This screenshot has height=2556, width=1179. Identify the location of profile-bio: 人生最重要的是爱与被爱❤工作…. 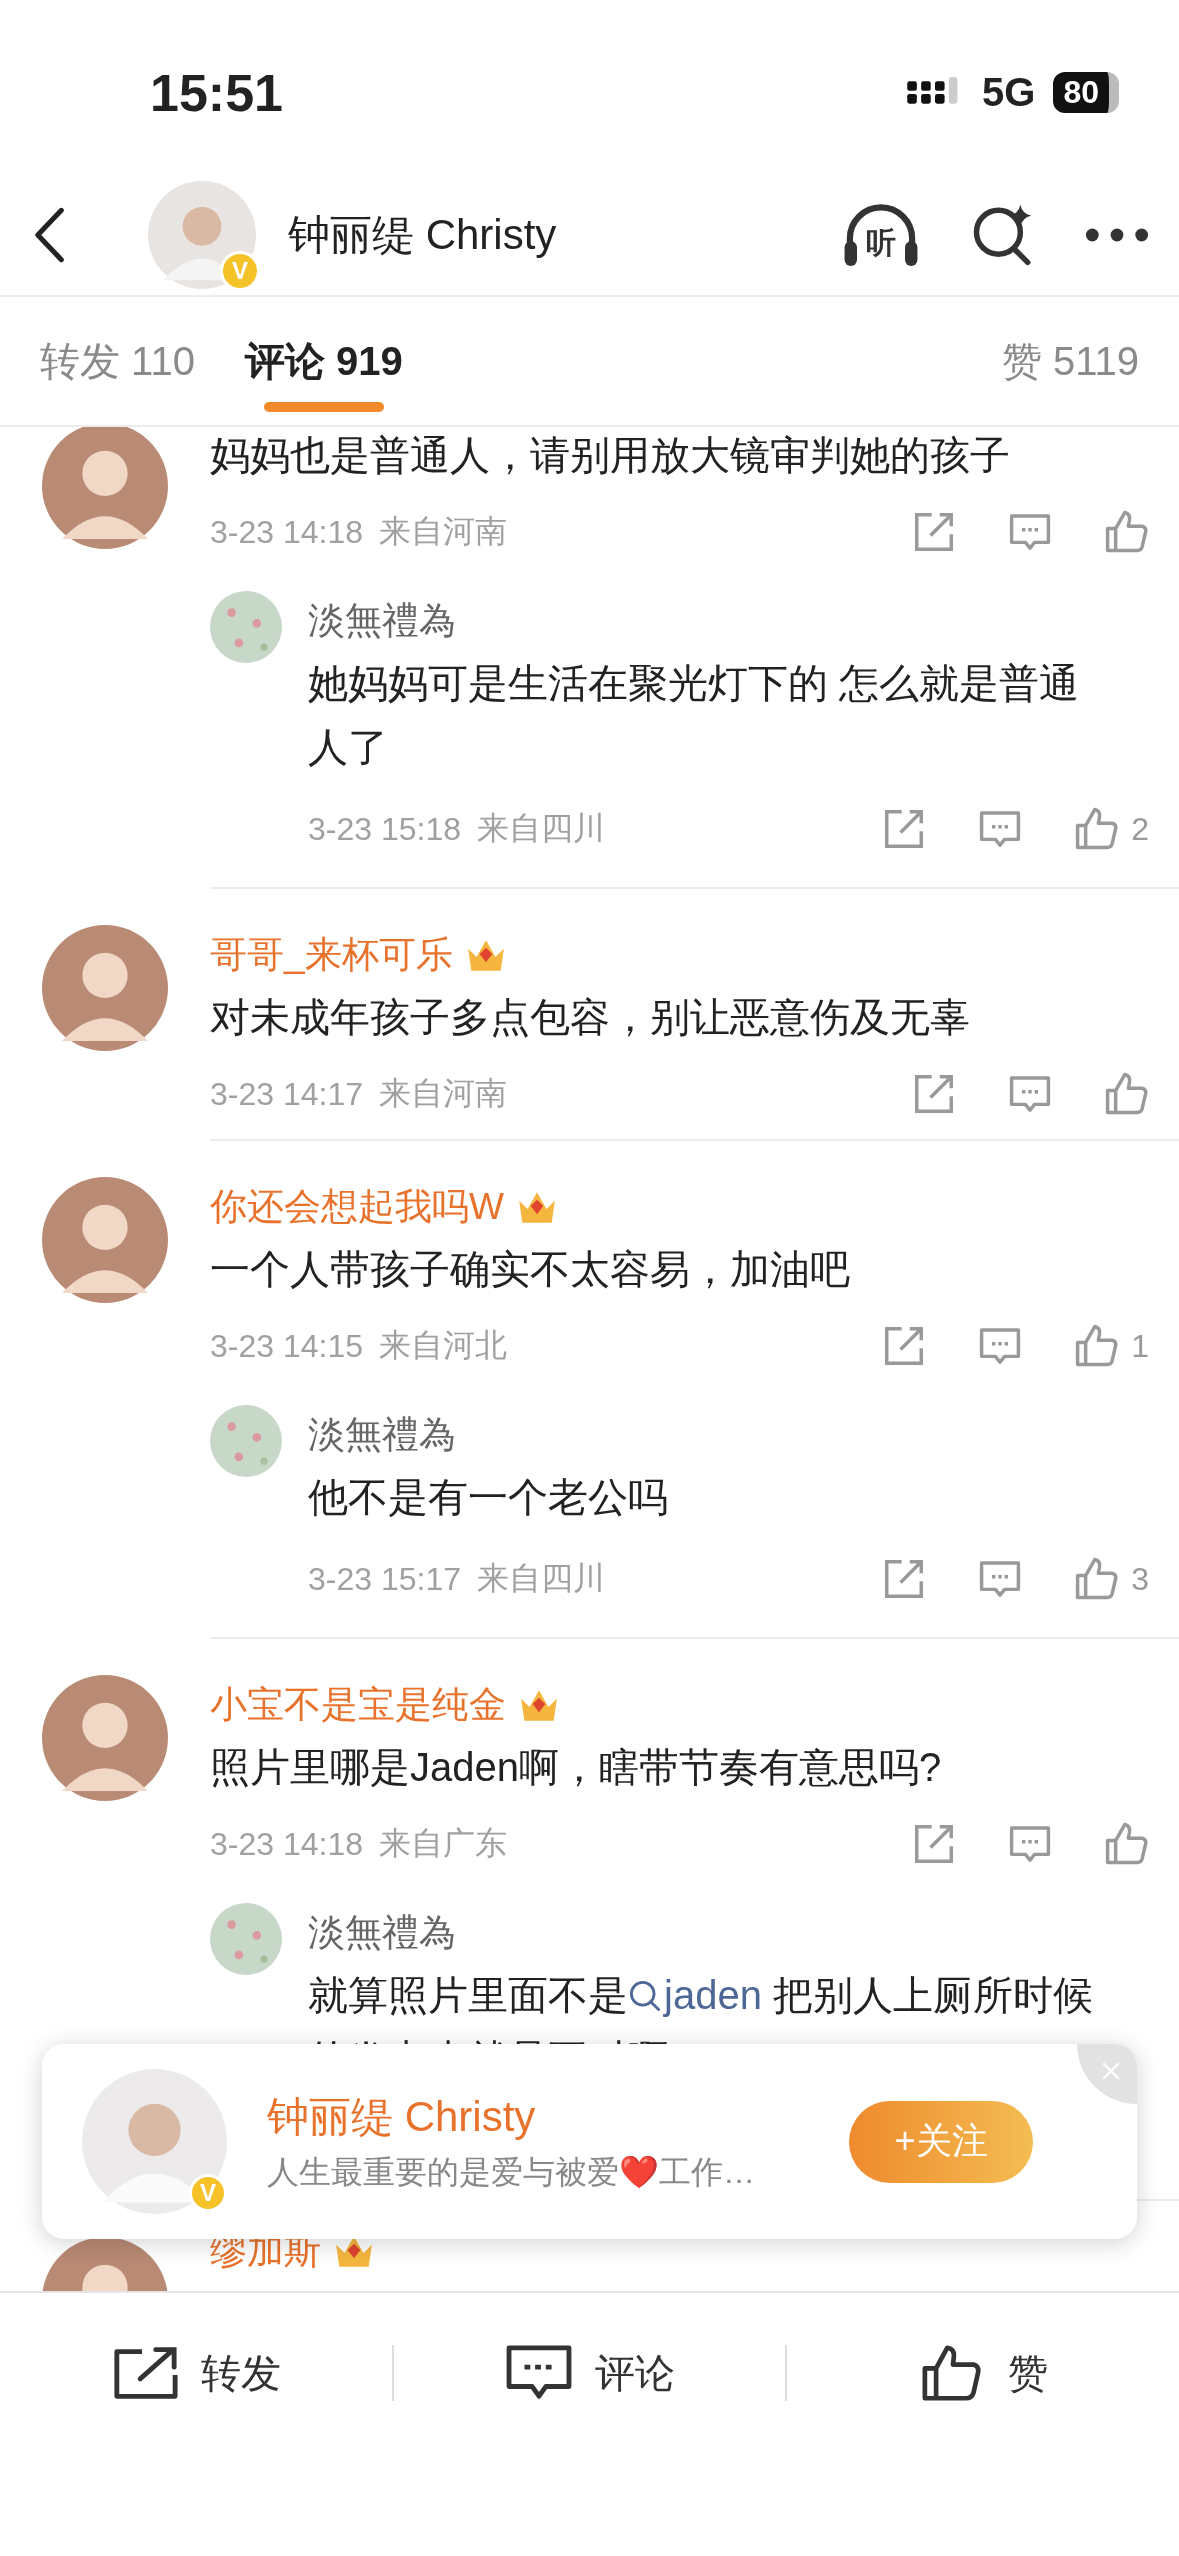
(511, 2172).